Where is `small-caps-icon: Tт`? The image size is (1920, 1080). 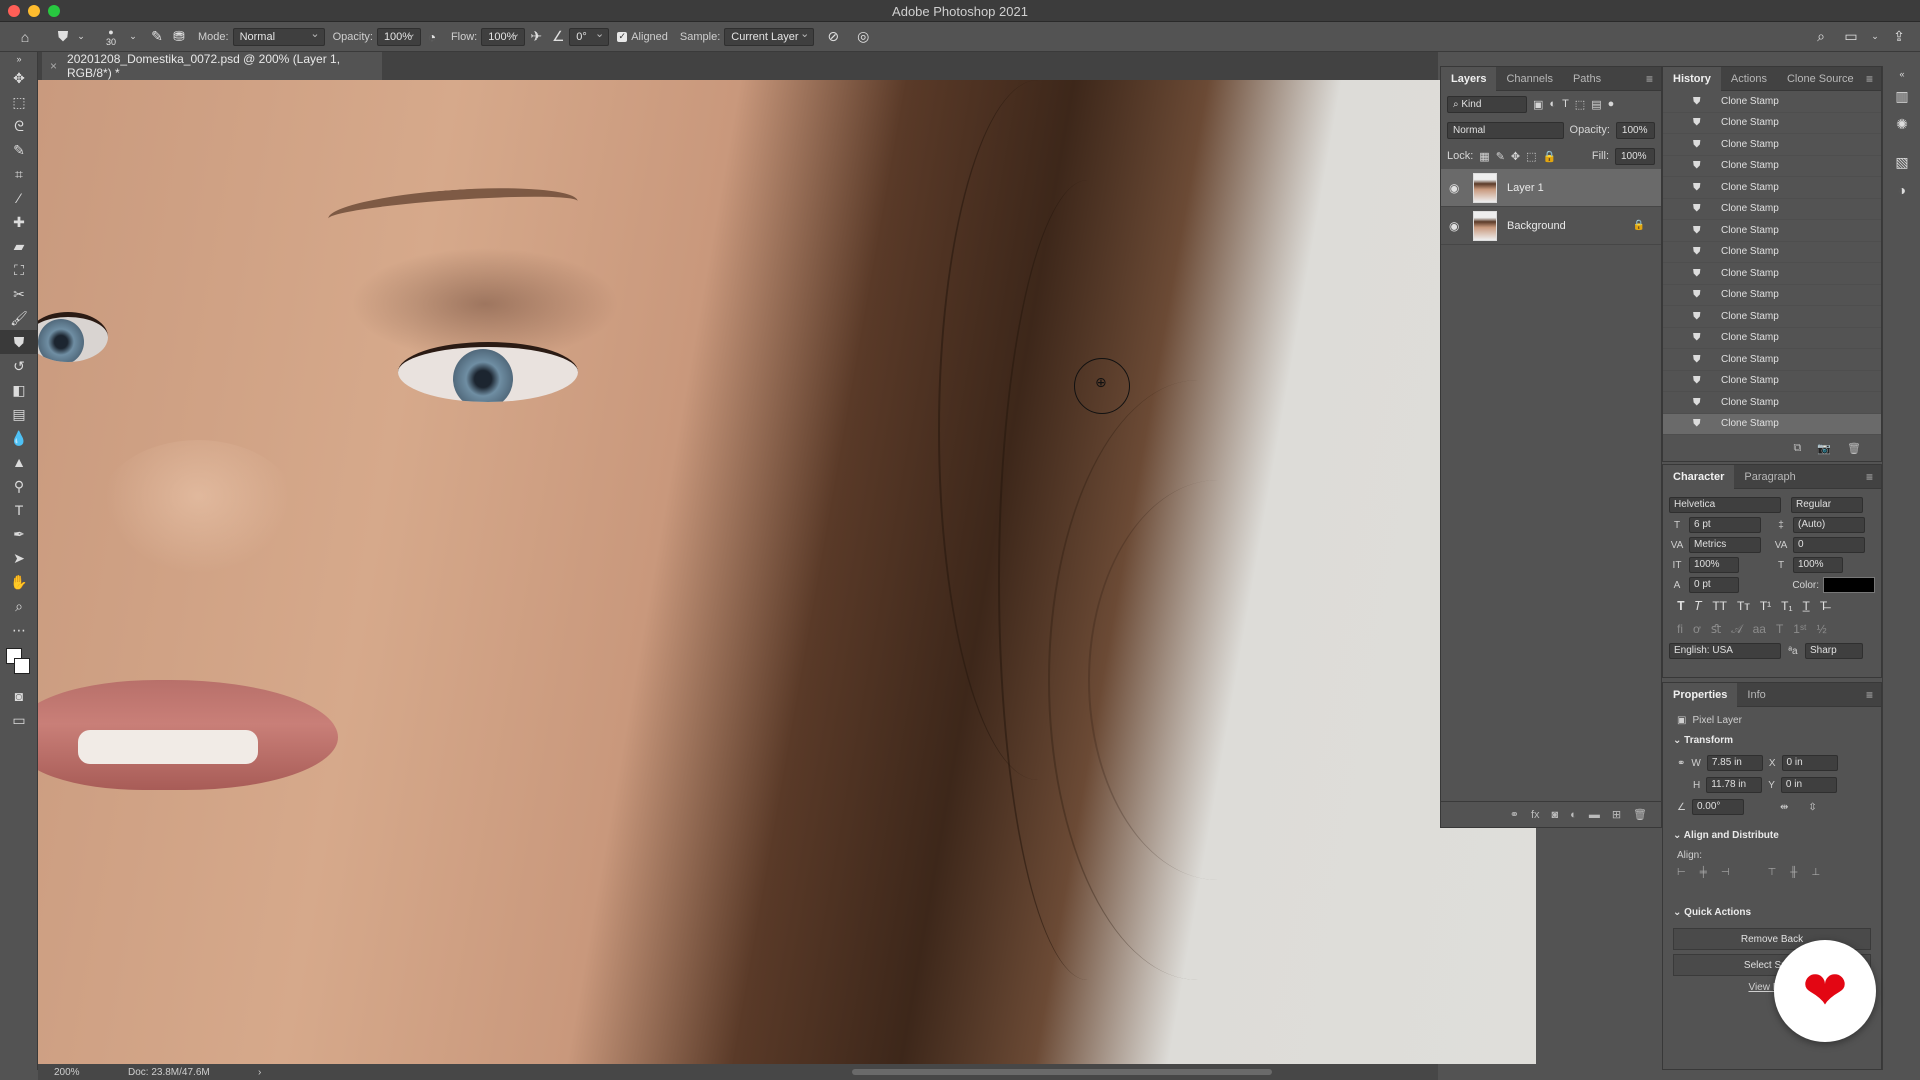 small-caps-icon: Tт is located at coordinates (1743, 606).